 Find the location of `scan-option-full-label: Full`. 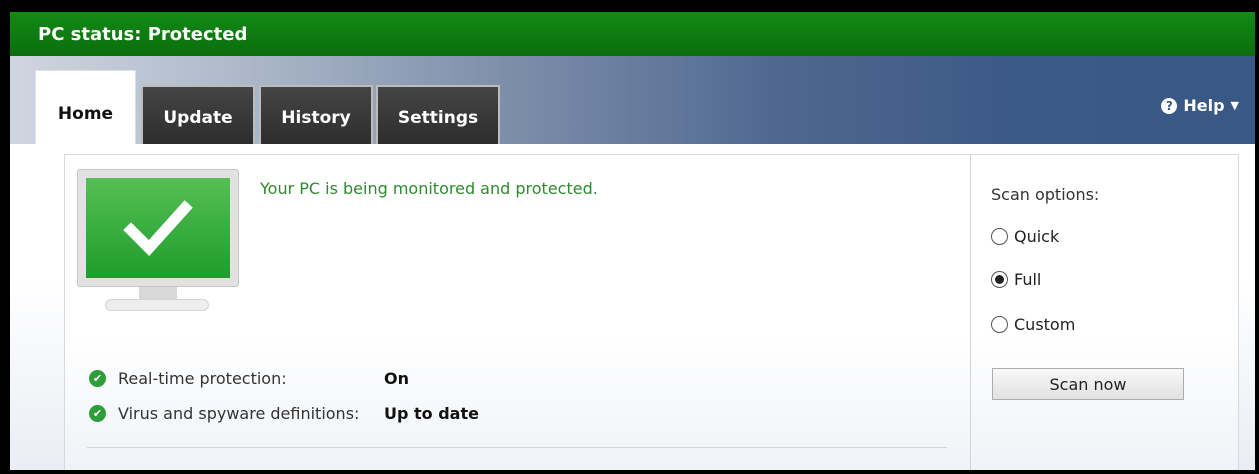

scan-option-full-label: Full is located at coordinates (1028, 279).